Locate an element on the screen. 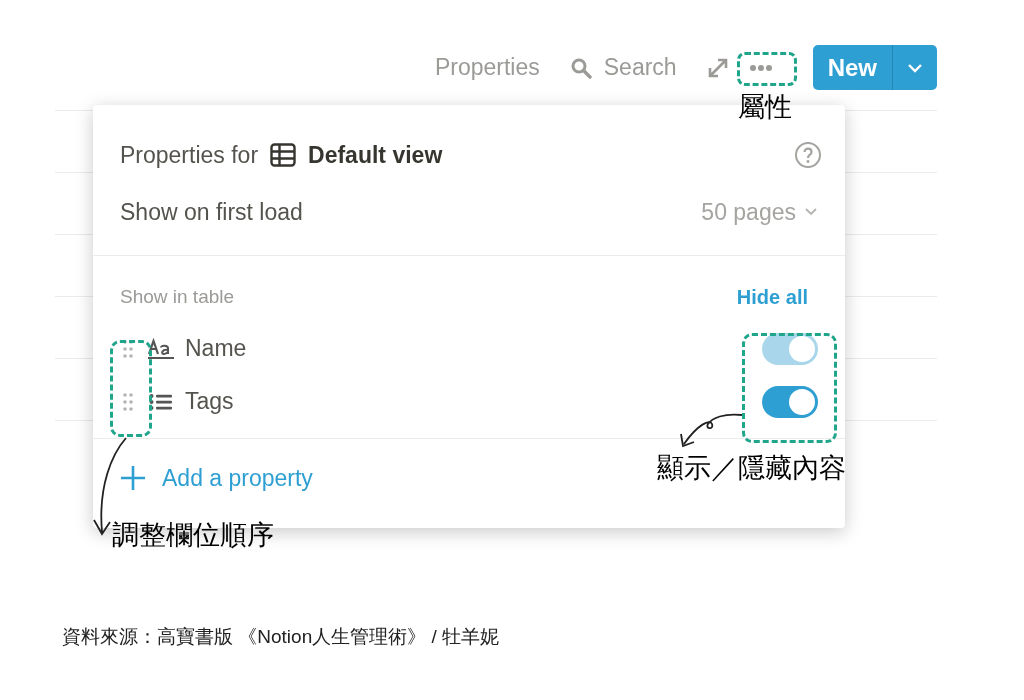 The image size is (1024, 700). first-load-label: Show on first load is located at coordinates (211, 212).